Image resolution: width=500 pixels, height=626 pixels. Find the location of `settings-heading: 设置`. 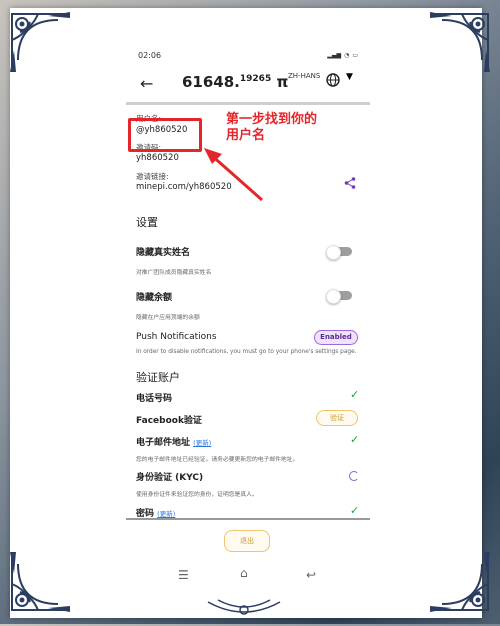

settings-heading: 设置 is located at coordinates (147, 222).